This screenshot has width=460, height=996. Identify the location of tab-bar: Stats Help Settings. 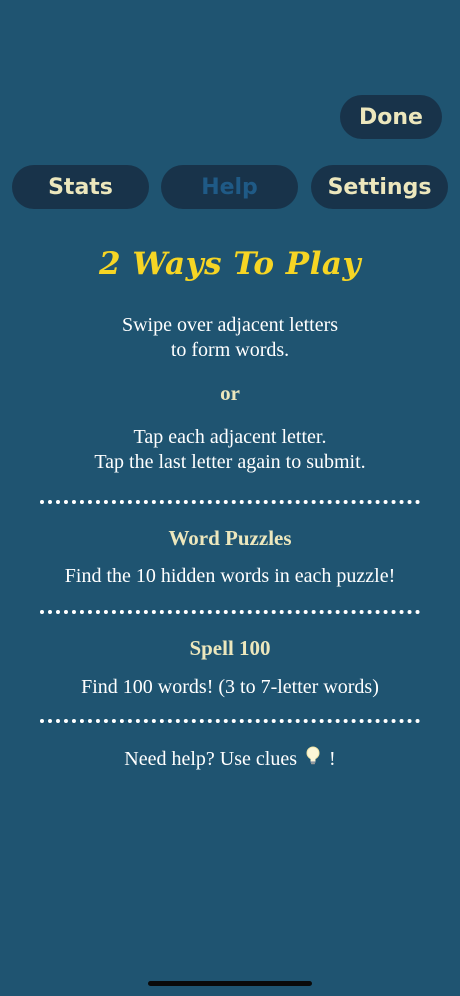
(230, 187).